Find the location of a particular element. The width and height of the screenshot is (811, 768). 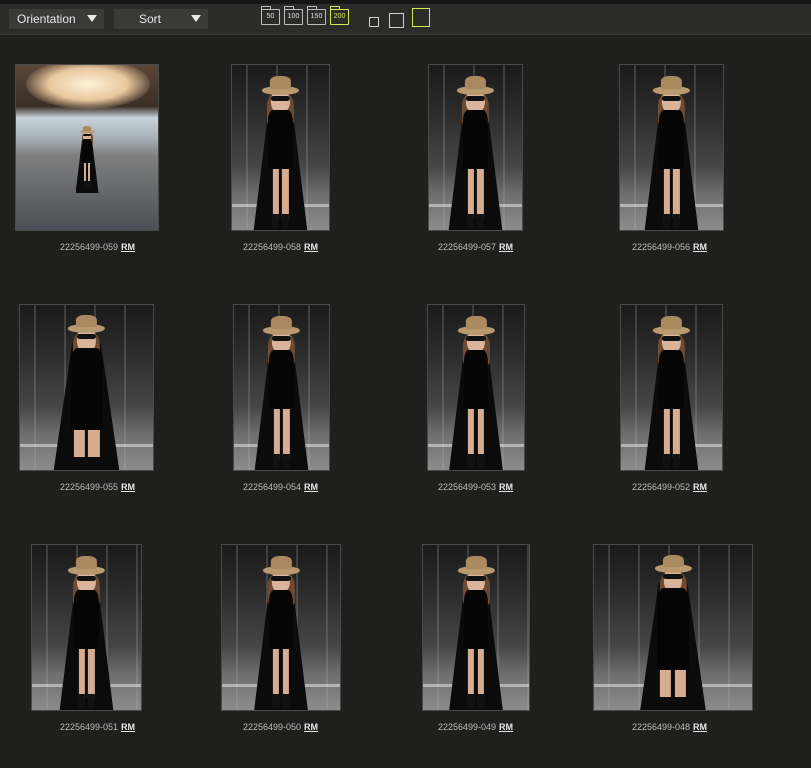

photo-caption: 22256499-056 RM is located at coordinates (669, 247).